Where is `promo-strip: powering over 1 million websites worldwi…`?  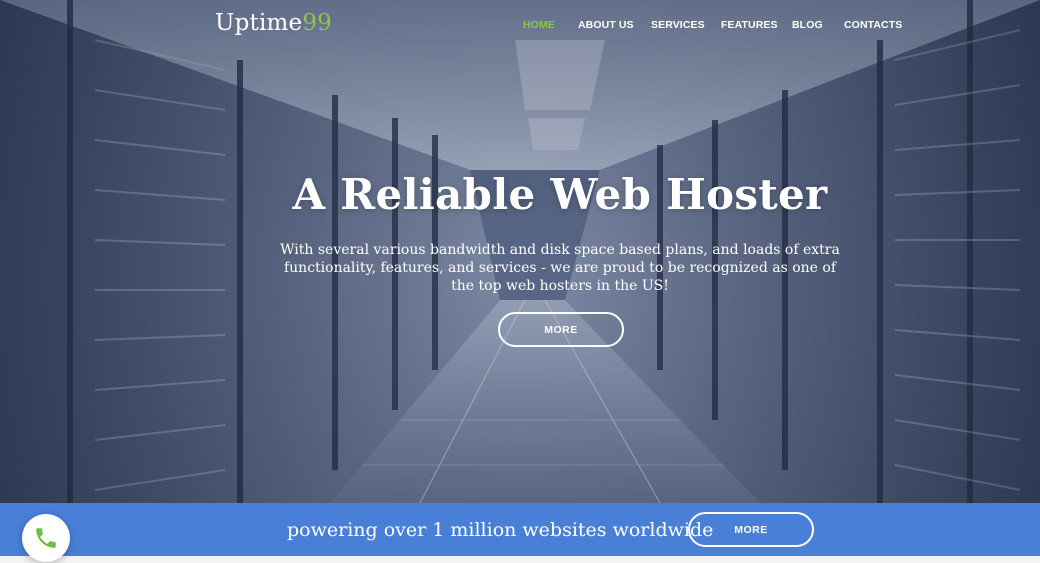
promo-strip: powering over 1 million websites worldwi… is located at coordinates (520, 529).